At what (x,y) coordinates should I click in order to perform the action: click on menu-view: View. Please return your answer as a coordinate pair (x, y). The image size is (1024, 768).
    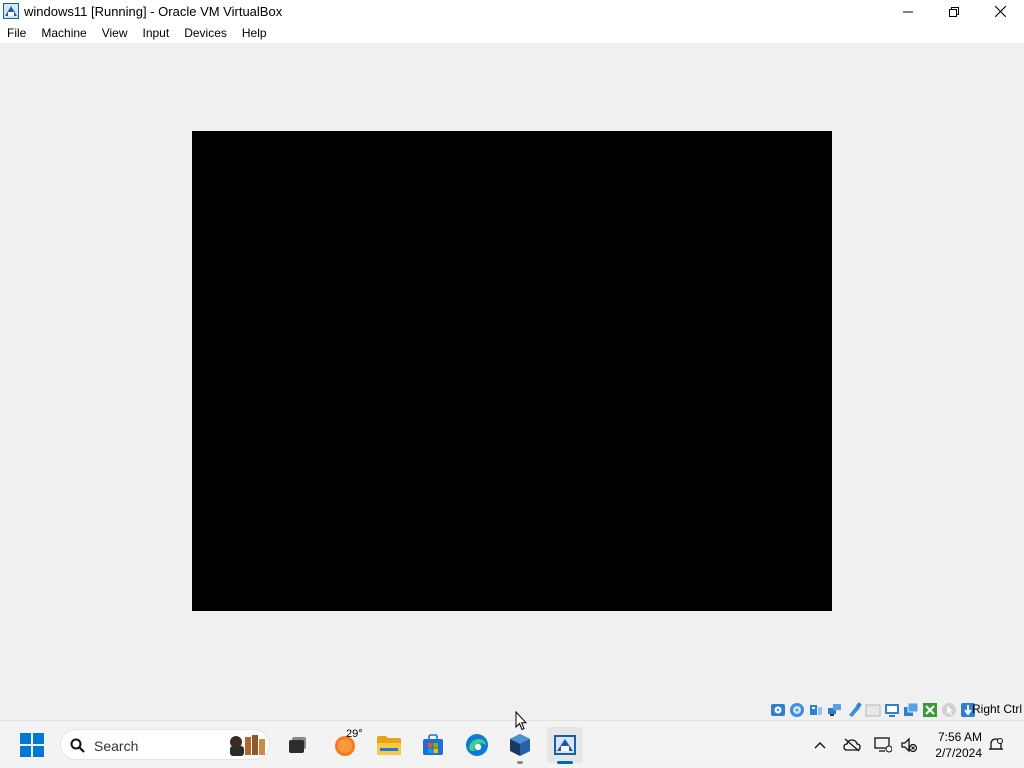
    Looking at the image, I should click on (115, 33).